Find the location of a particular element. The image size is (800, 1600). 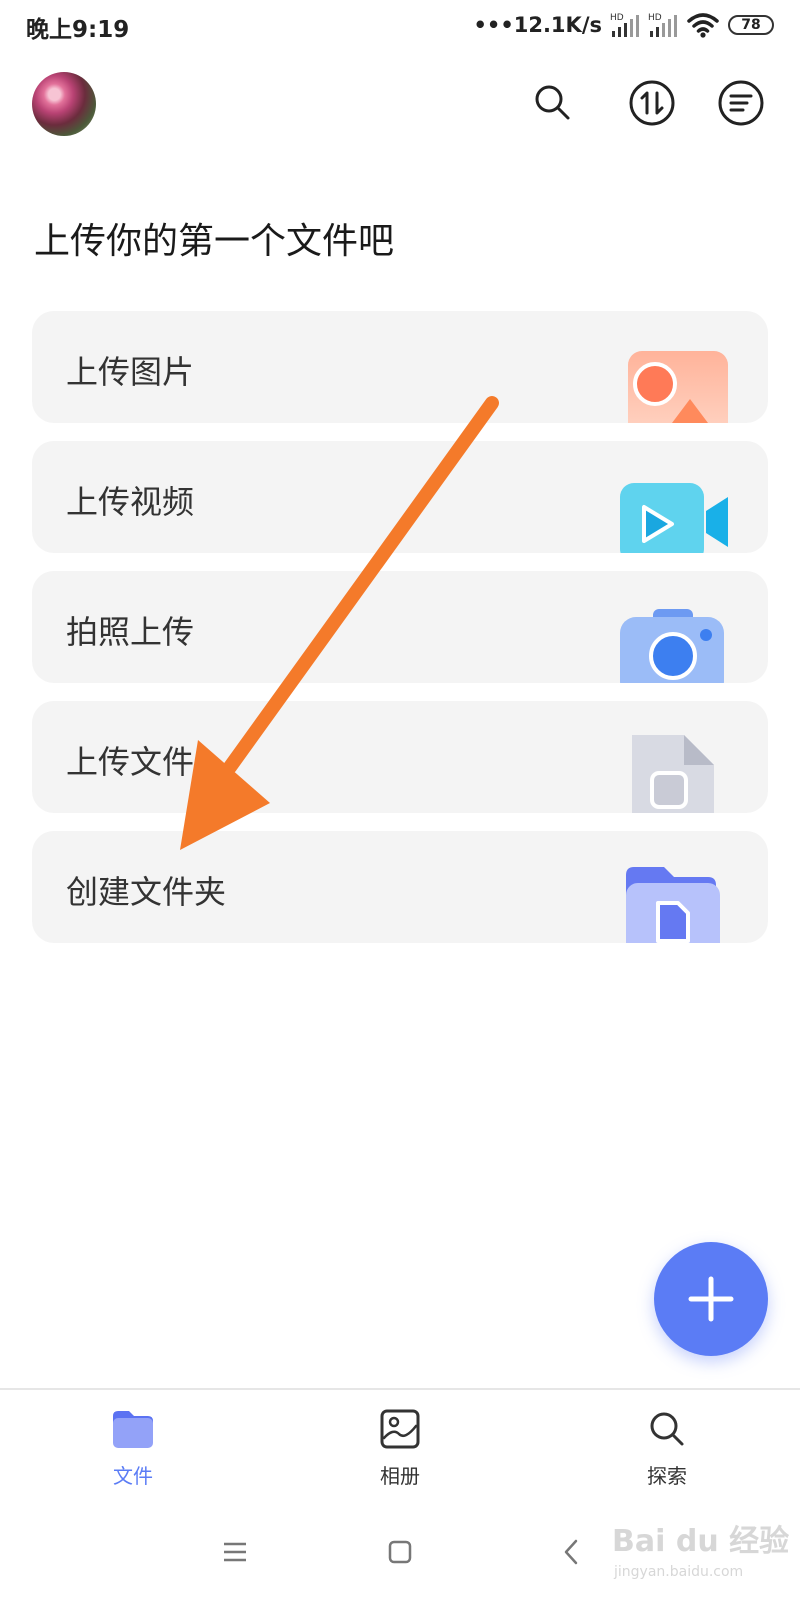

recent-apps-button is located at coordinates (235, 1552).